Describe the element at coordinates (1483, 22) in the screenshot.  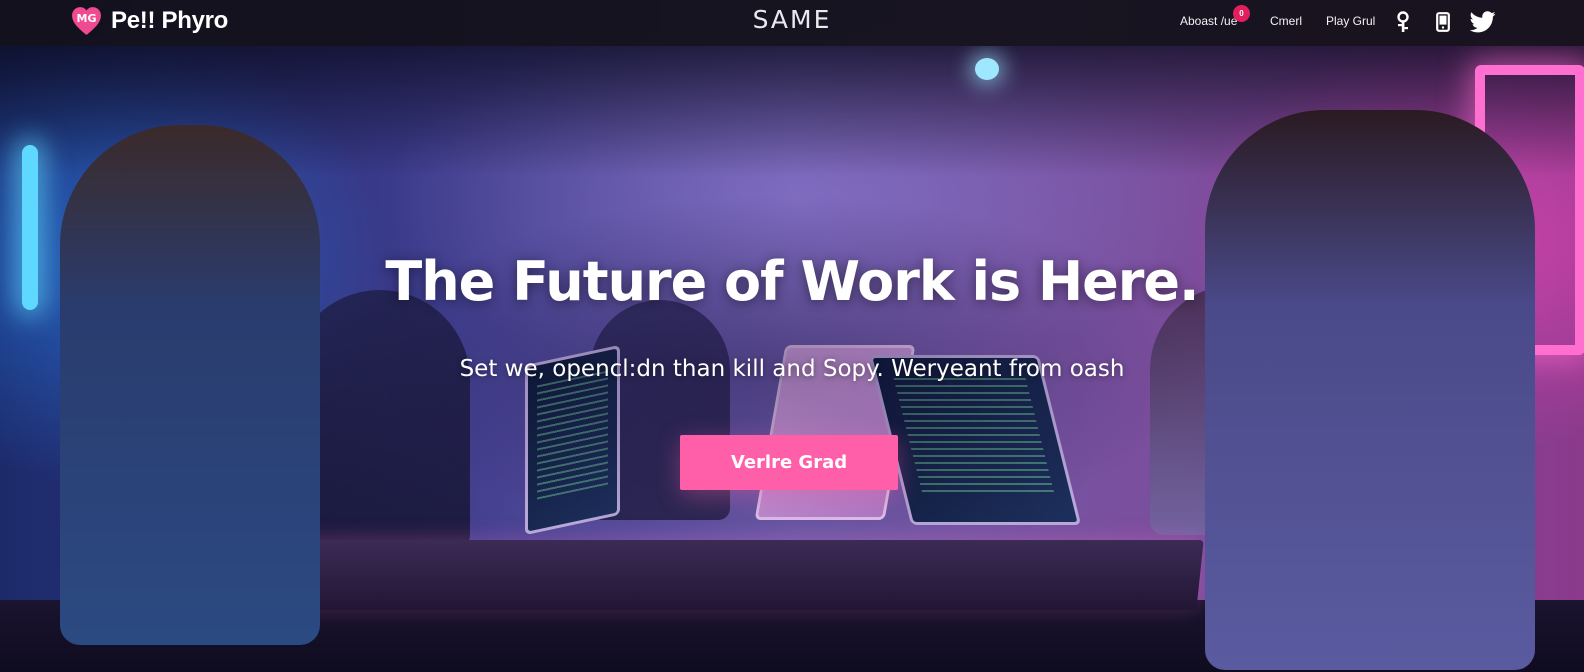
I see `twitter-icon` at that location.